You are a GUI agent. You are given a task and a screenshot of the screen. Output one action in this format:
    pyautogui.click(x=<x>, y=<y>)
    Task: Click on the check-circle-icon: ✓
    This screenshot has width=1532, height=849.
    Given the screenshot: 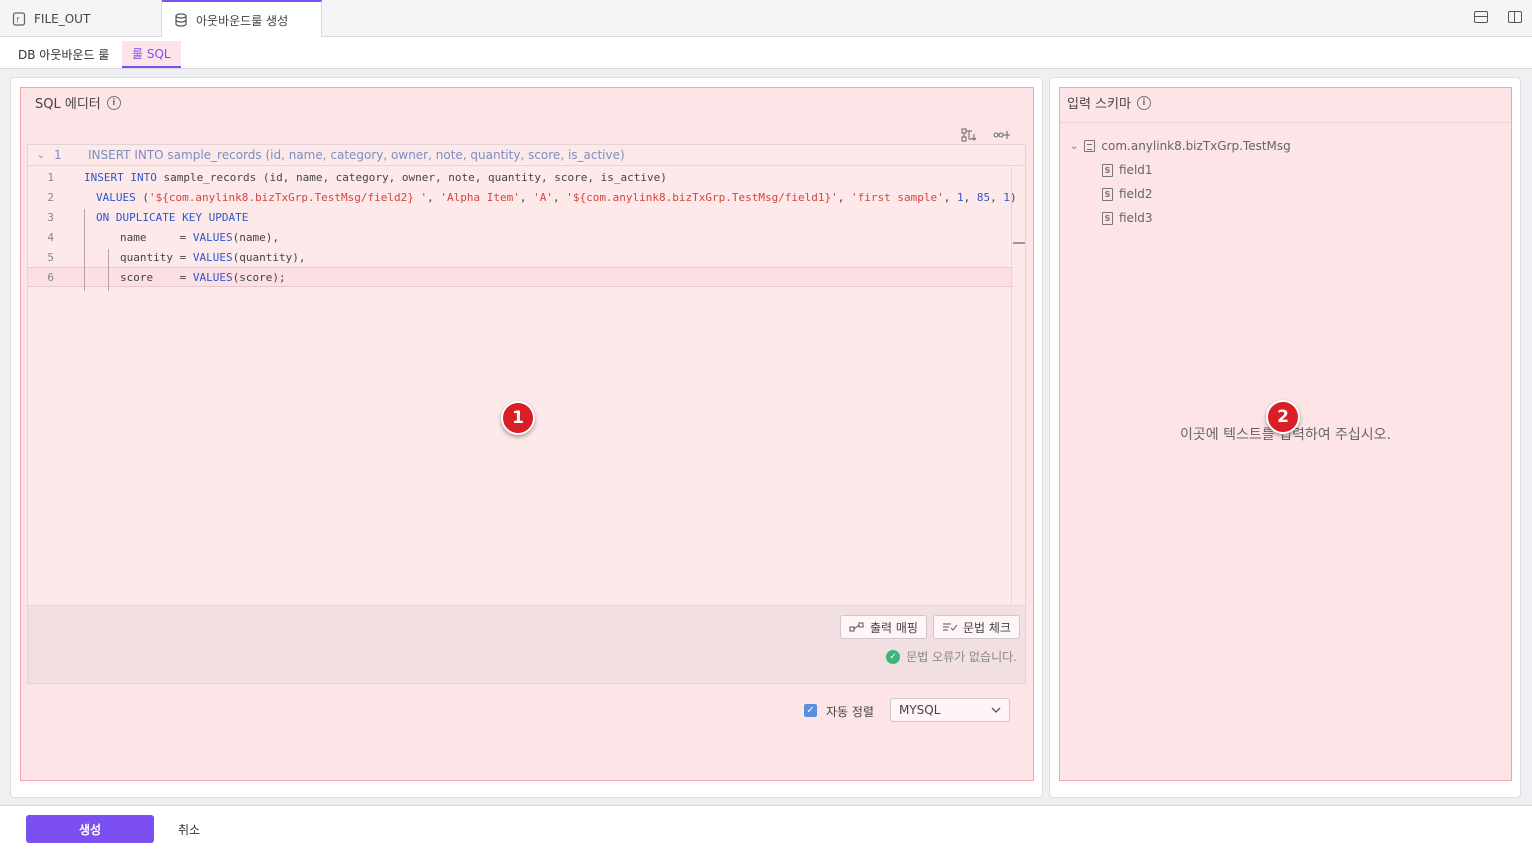 What is the action you would take?
    pyautogui.click(x=893, y=656)
    